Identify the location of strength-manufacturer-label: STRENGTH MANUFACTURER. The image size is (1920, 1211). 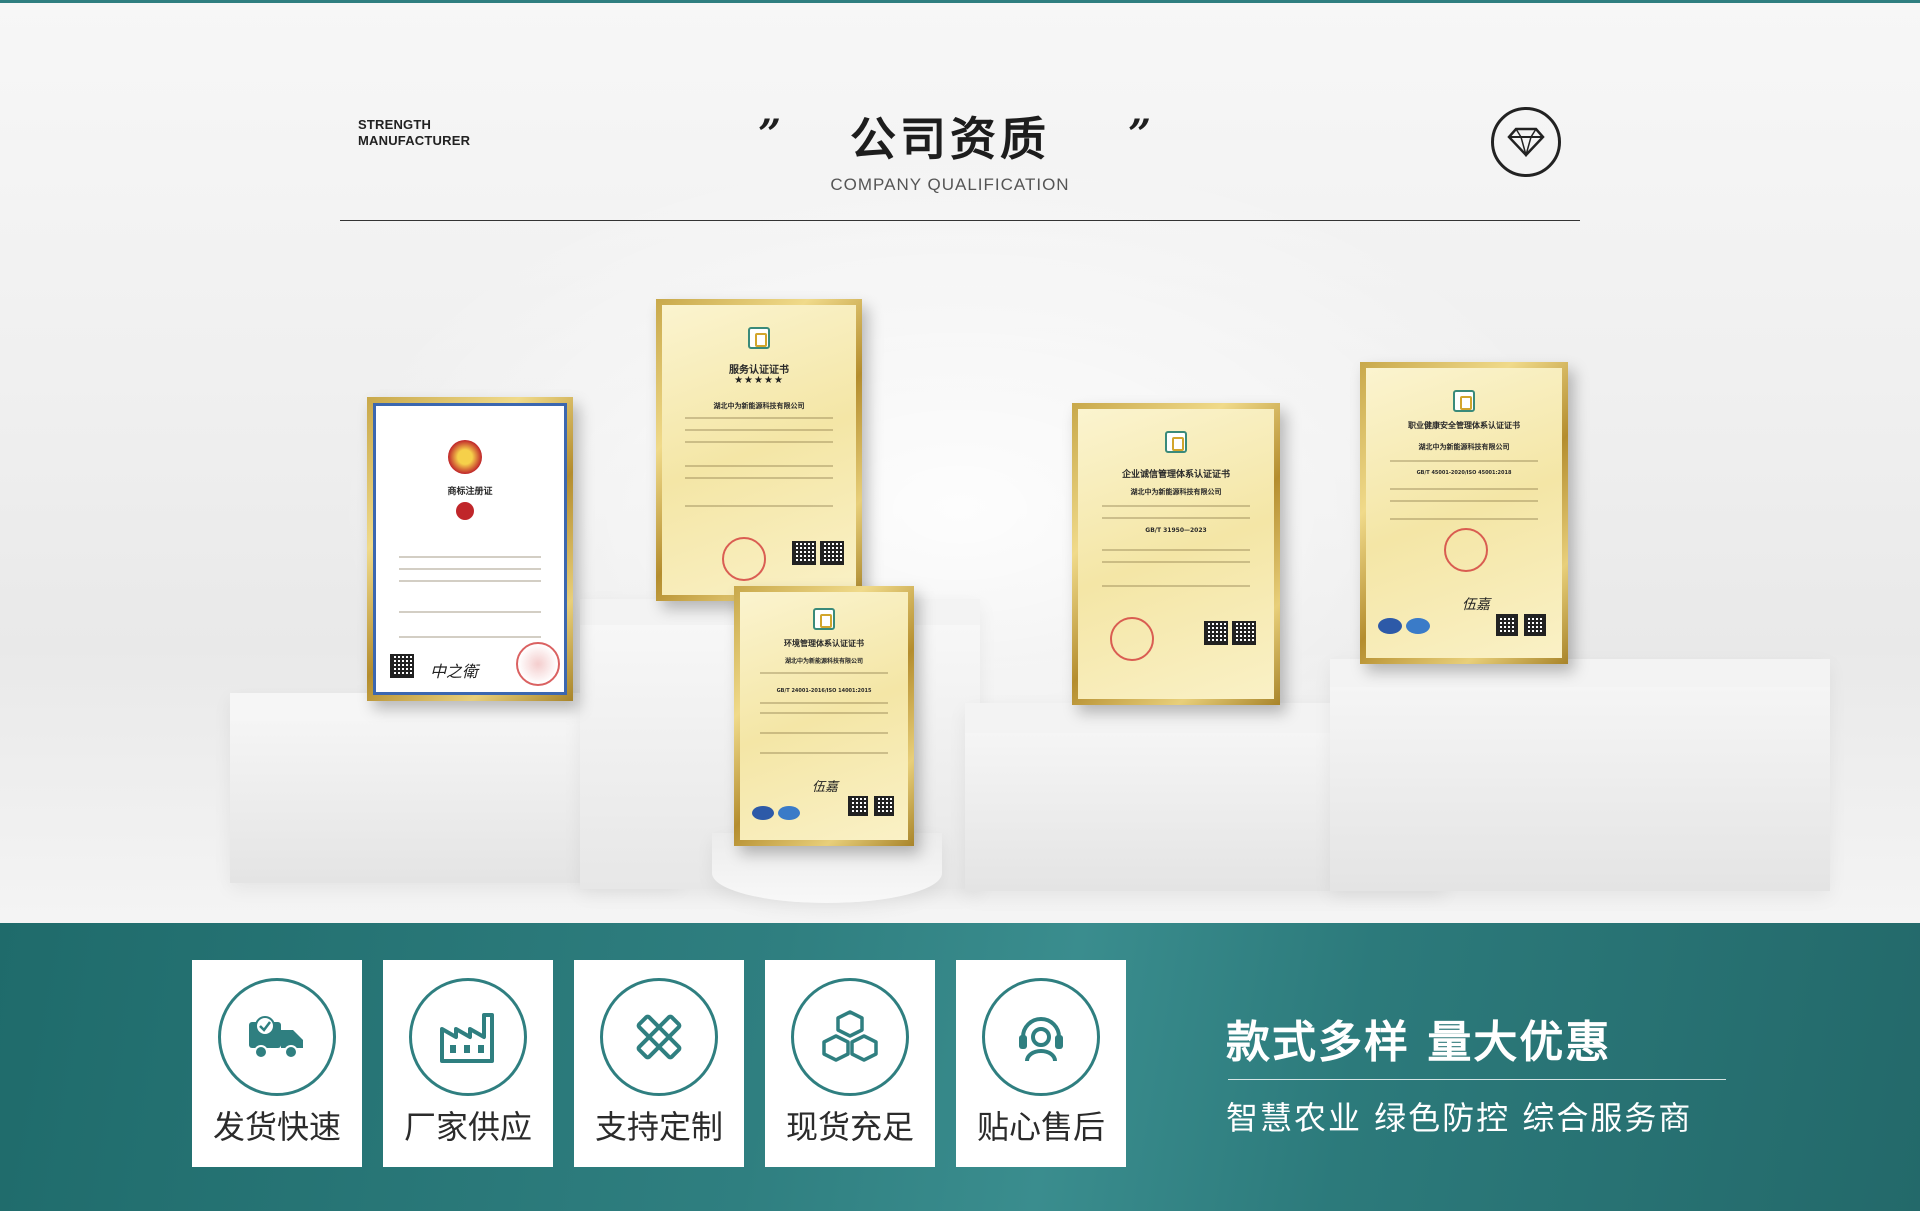
(414, 133).